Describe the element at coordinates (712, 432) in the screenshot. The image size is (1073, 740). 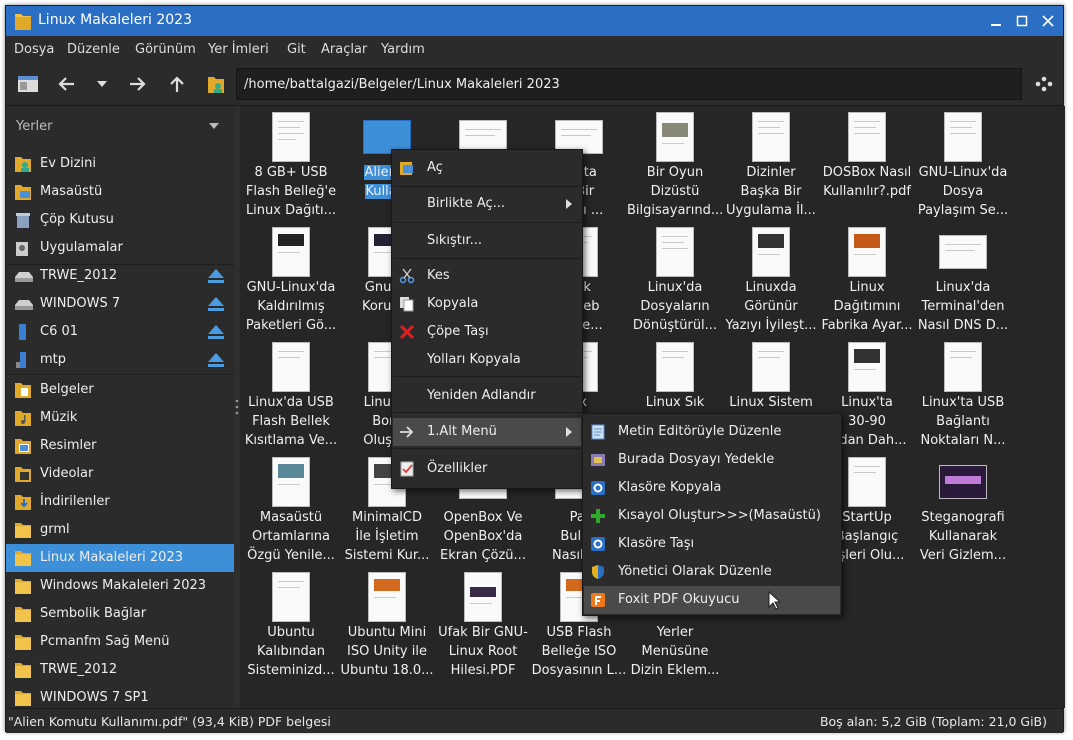
I see `submenu-item-metin-editoru: Metin Editörüyle Düzenle` at that location.